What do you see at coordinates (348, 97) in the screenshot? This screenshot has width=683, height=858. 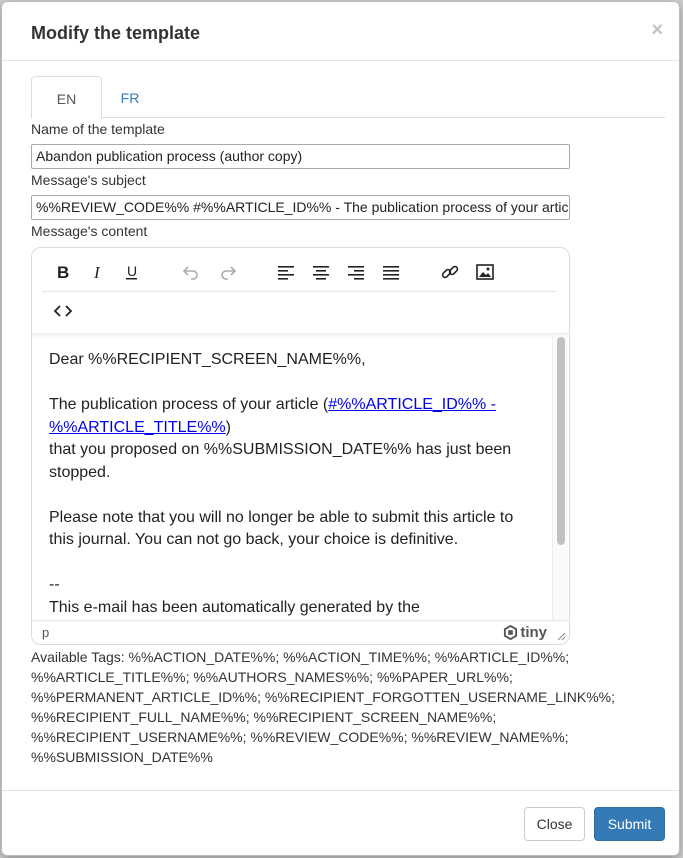 I see `language-tabs: EN FR` at bounding box center [348, 97].